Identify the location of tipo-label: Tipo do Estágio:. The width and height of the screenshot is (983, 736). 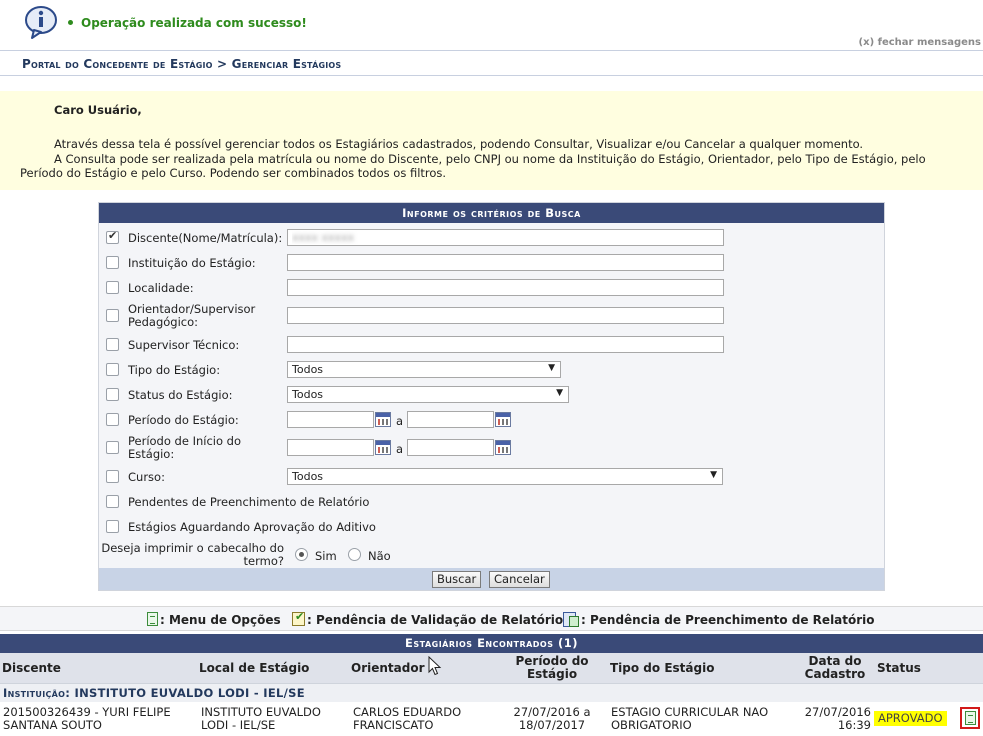
(174, 370).